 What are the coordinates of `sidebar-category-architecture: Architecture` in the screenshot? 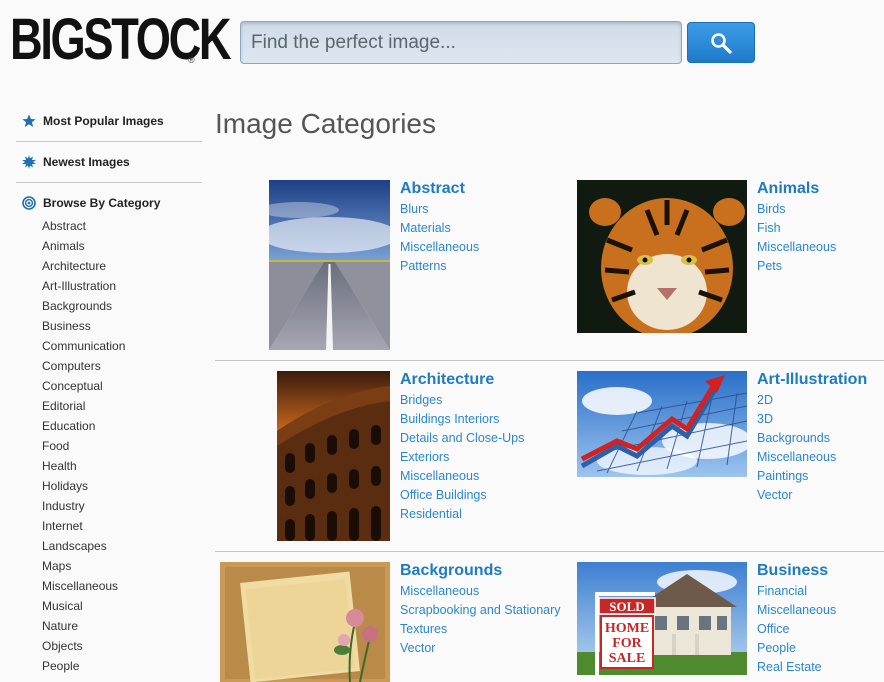 It's located at (122, 266).